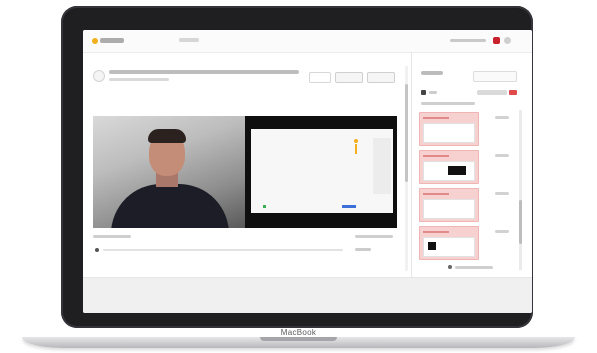  What do you see at coordinates (307, 295) in the screenshot?
I see `page-footer` at bounding box center [307, 295].